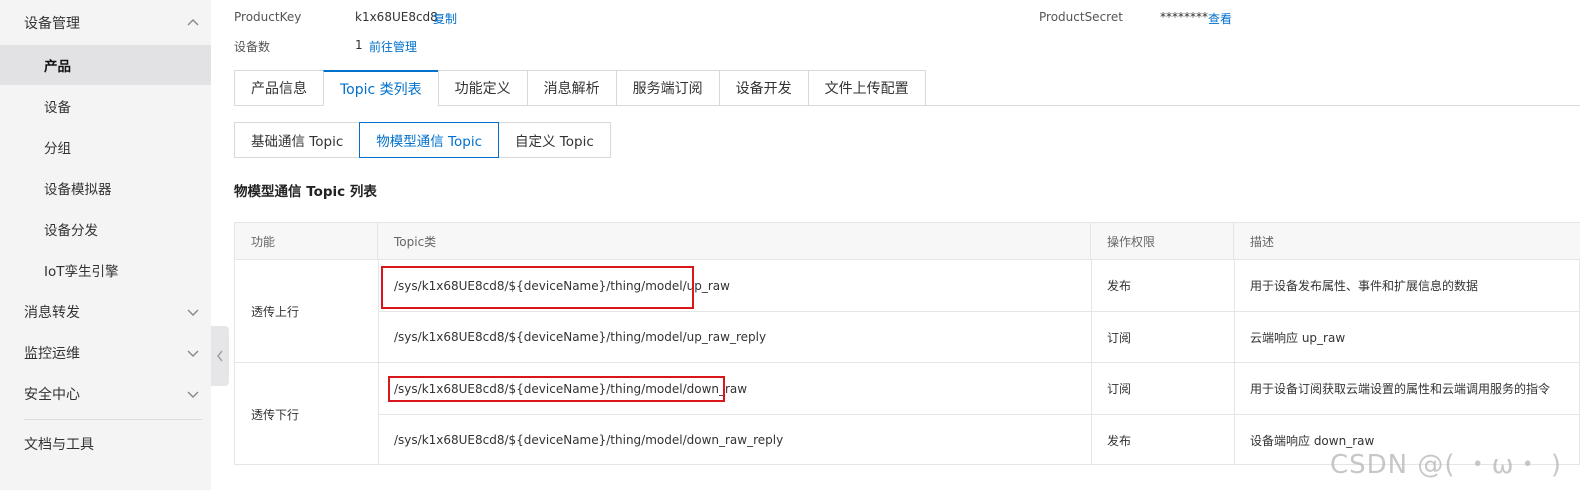 Image resolution: width=1580 pixels, height=490 pixels. I want to click on tab-topic-list: Topic 类列表, so click(380, 88).